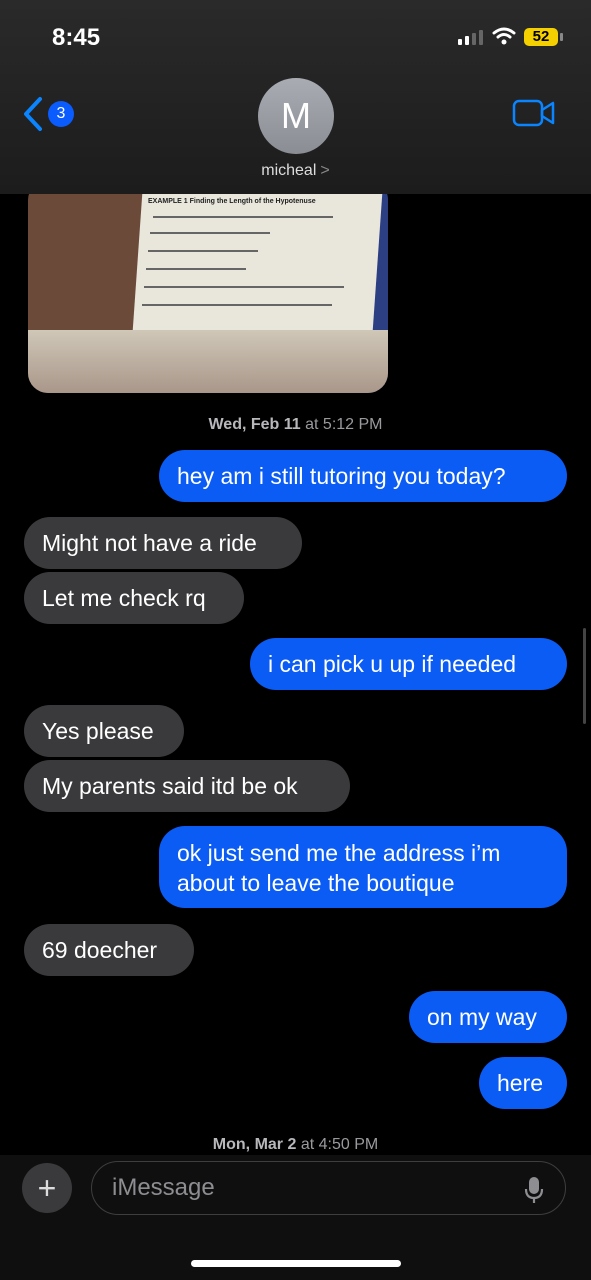 This screenshot has height=1280, width=591. Describe the element at coordinates (408, 664) in the screenshot. I see `message-bubble: i can pick u up if needed` at that location.